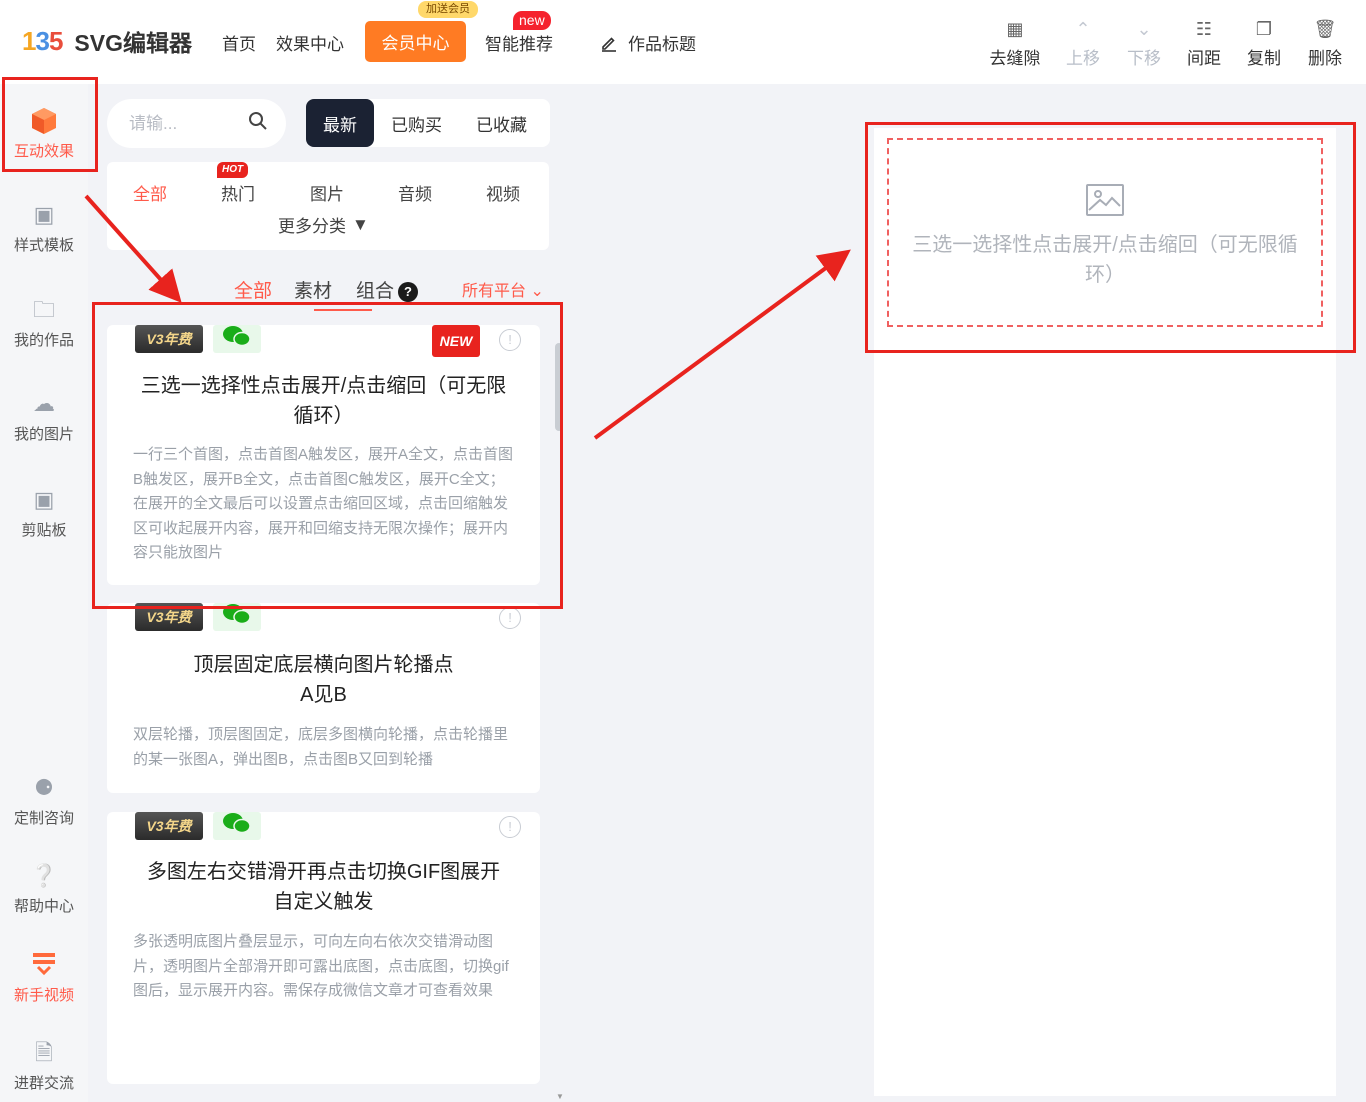 Image resolution: width=1366 pixels, height=1102 pixels. I want to click on logo-mark: 135, so click(42, 40).